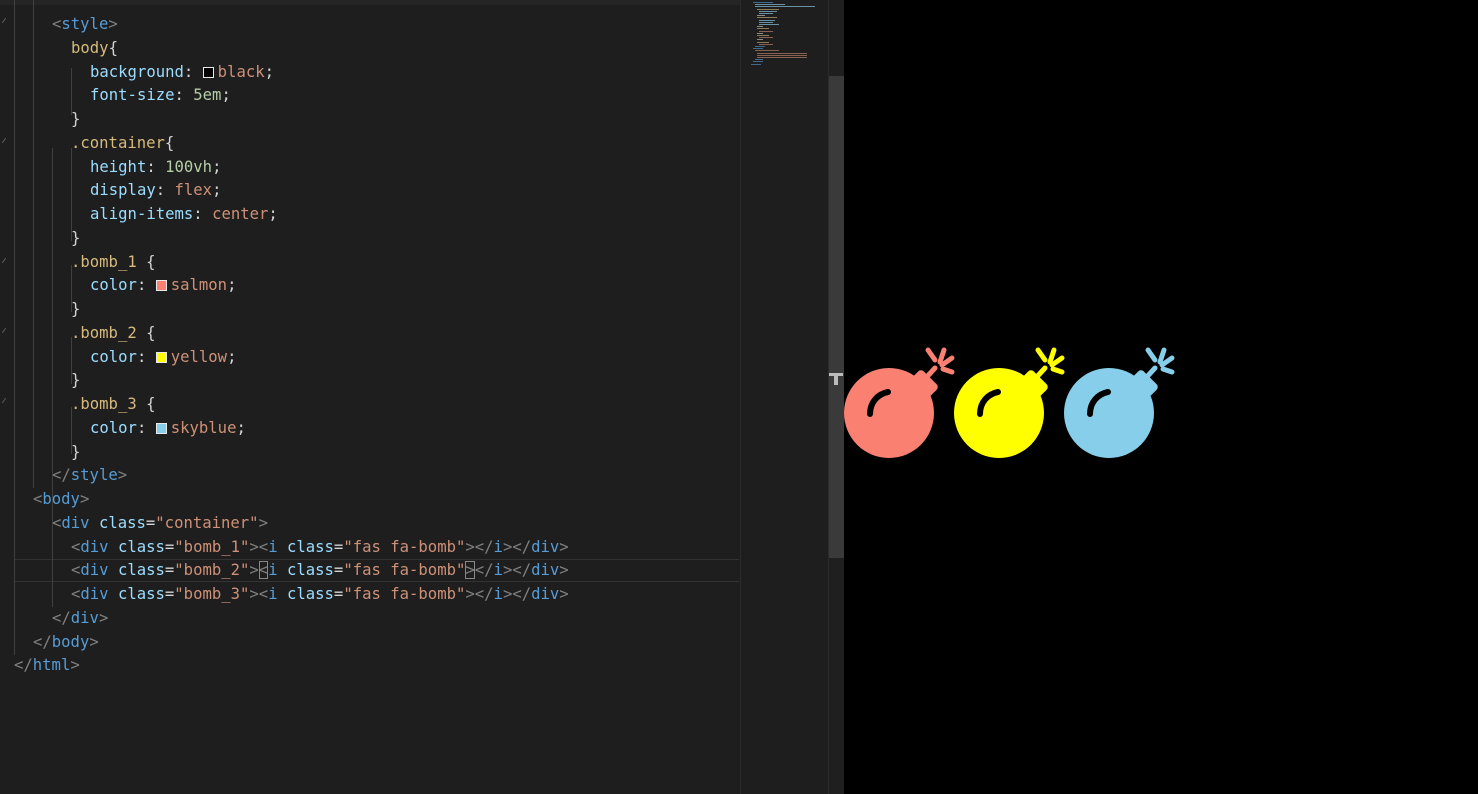 The width and height of the screenshot is (1478, 794). What do you see at coordinates (784, 397) in the screenshot?
I see `minimap` at bounding box center [784, 397].